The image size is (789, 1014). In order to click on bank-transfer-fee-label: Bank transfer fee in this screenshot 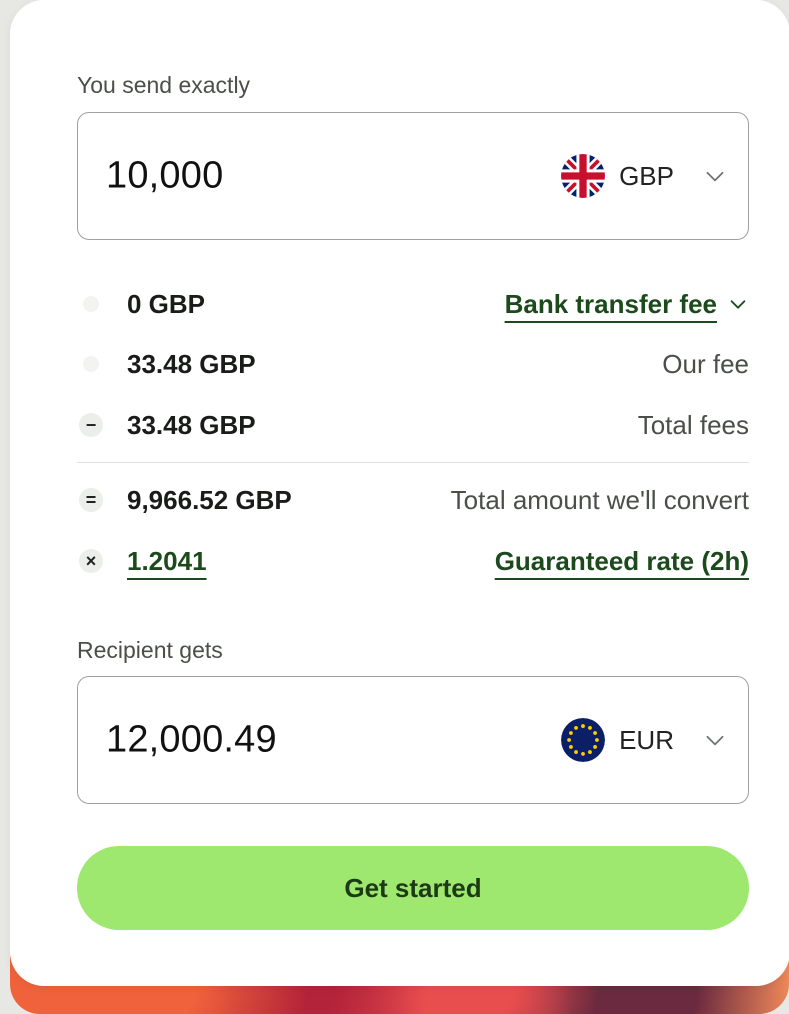, I will do `click(610, 303)`.